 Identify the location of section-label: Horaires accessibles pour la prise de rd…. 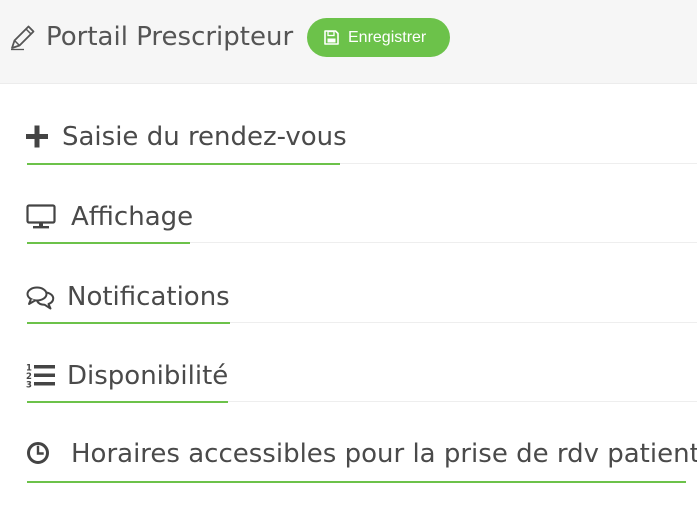
(384, 454).